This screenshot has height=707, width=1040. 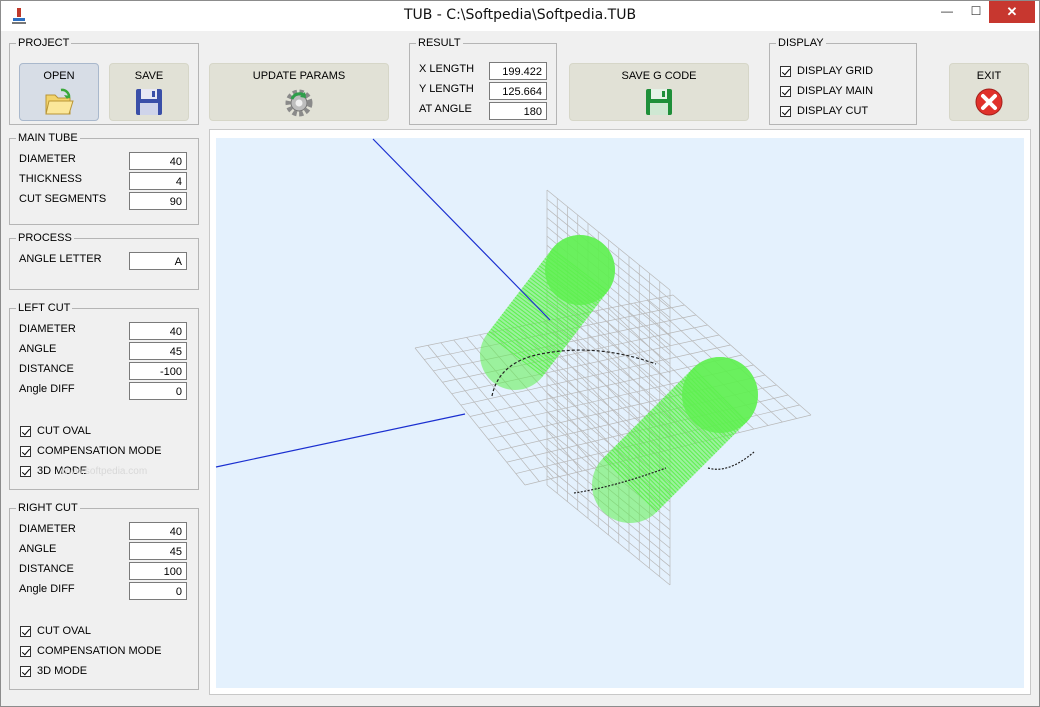 What do you see at coordinates (158, 571) in the screenshot?
I see `right-distance-field: 100` at bounding box center [158, 571].